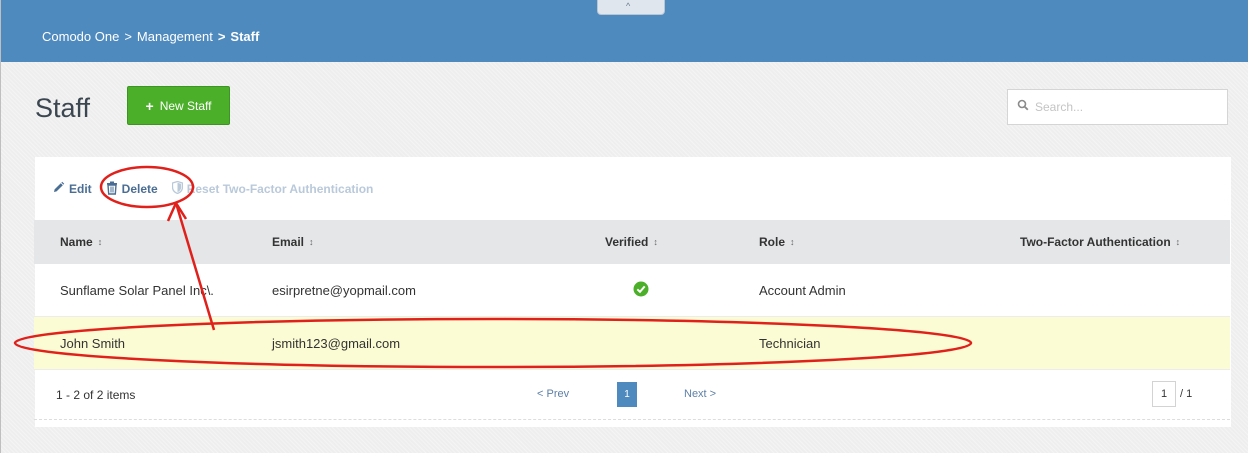 Image resolution: width=1248 pixels, height=453 pixels. I want to click on search-icon, so click(1023, 107).